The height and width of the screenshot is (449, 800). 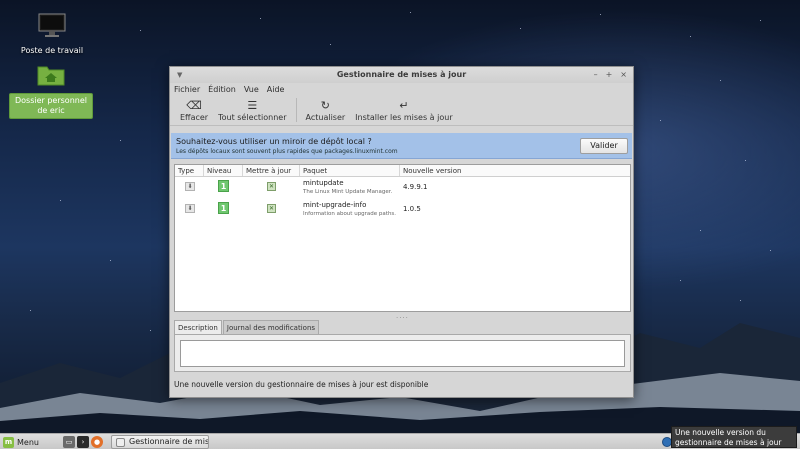 What do you see at coordinates (404, 105) in the screenshot?
I see `enter-arrow-icon: ↵` at bounding box center [404, 105].